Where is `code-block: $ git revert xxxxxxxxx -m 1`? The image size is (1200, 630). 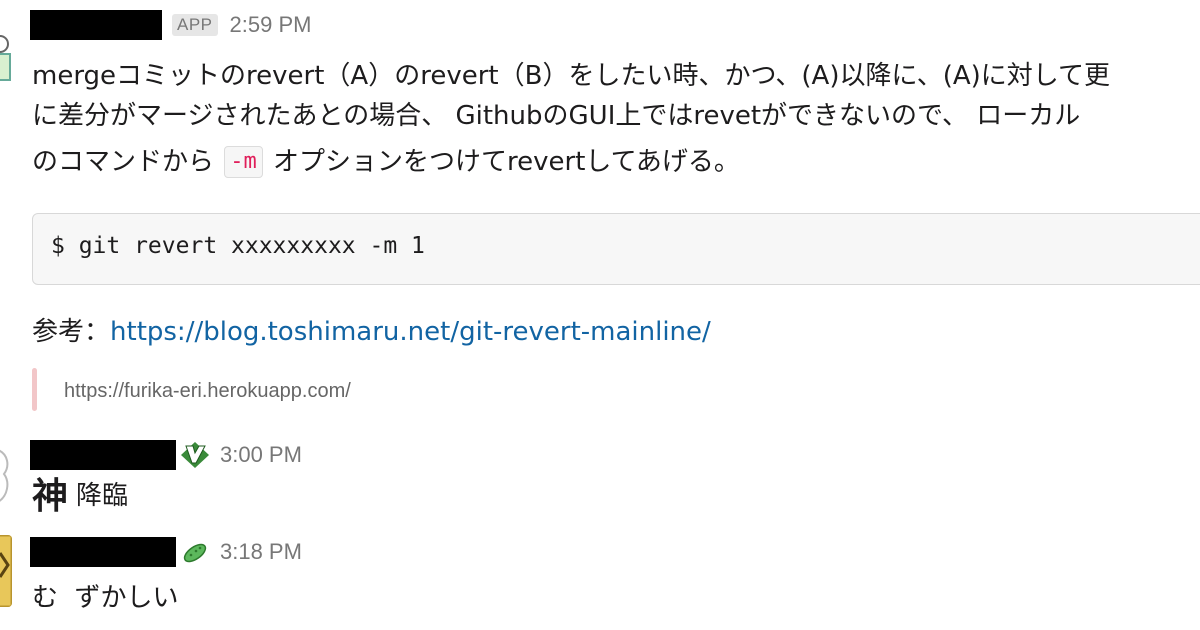 code-block: $ git revert xxxxxxxxx -m 1 is located at coordinates (616, 249).